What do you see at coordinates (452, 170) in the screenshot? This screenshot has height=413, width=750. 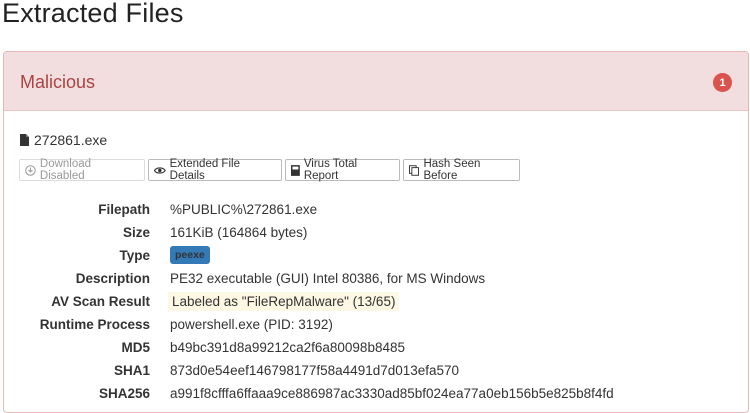 I see `hash-button-label: Hash Seen Before` at bounding box center [452, 170].